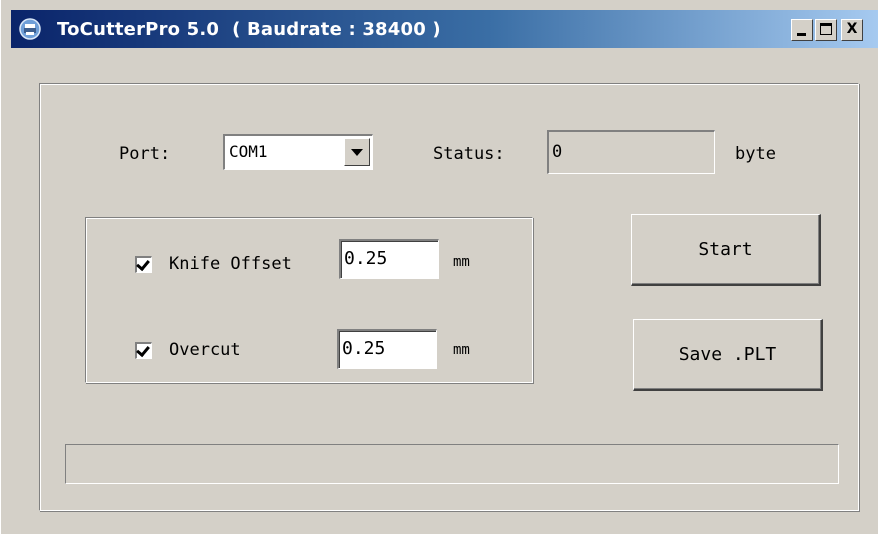  Describe the element at coordinates (205, 350) in the screenshot. I see `overcut-label: Overcut` at that location.